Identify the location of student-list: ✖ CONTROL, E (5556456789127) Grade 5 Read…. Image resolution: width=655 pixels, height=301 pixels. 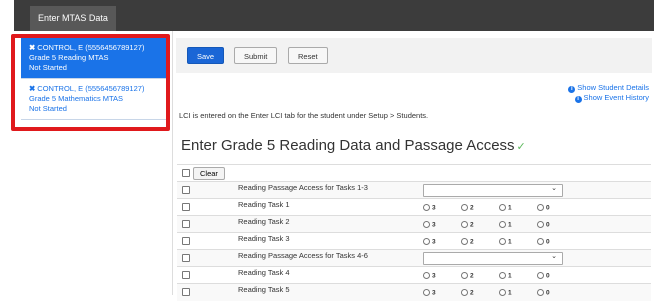
(93, 79).